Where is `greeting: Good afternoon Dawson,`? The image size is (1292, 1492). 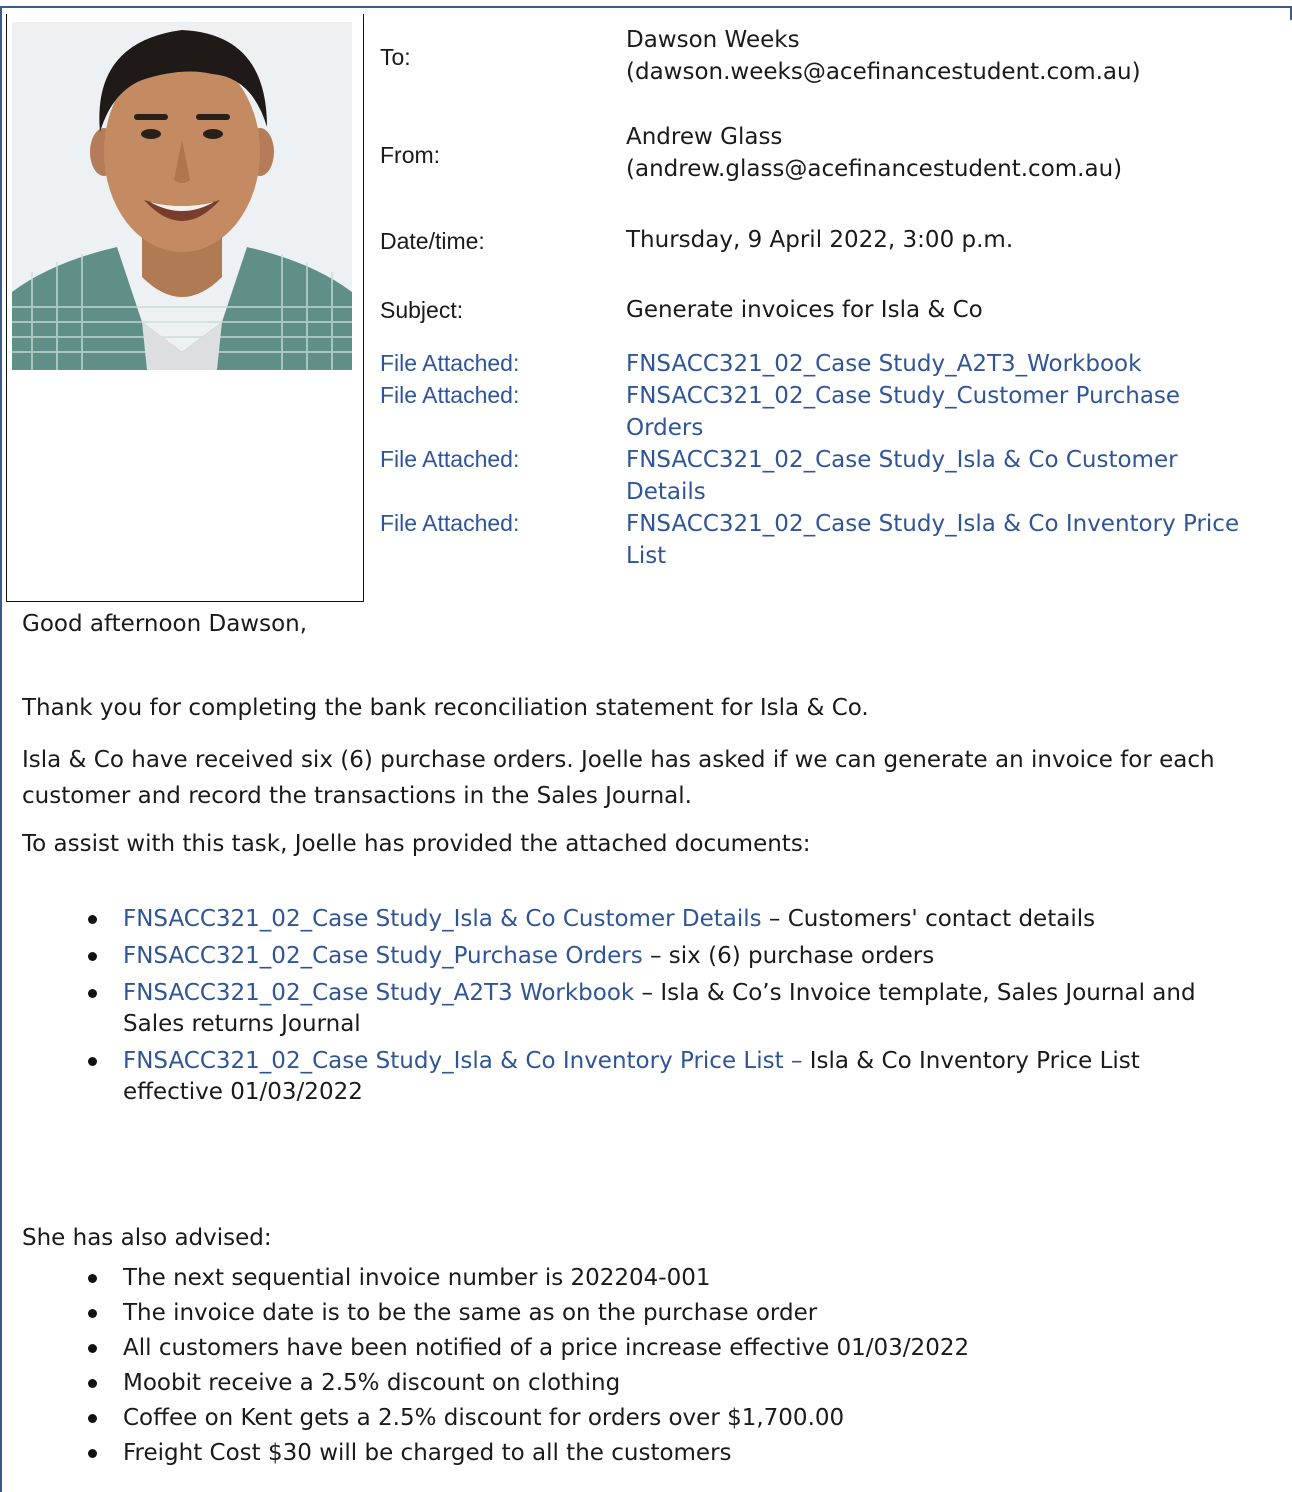
greeting: Good afternoon Dawson, is located at coordinates (165, 624).